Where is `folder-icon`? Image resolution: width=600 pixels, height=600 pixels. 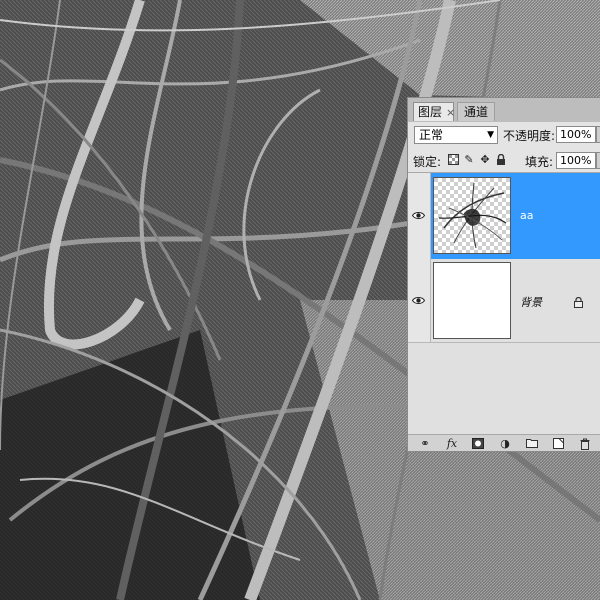 folder-icon is located at coordinates (532, 444).